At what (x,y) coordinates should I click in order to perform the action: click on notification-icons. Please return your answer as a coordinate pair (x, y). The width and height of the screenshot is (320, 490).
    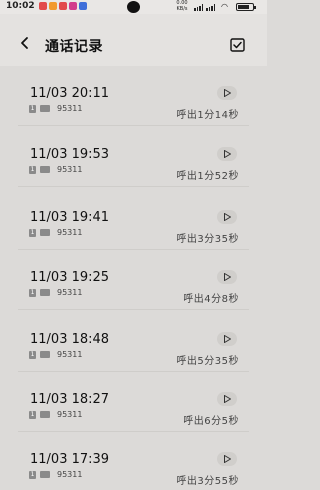
    Looking at the image, I should click on (63, 6).